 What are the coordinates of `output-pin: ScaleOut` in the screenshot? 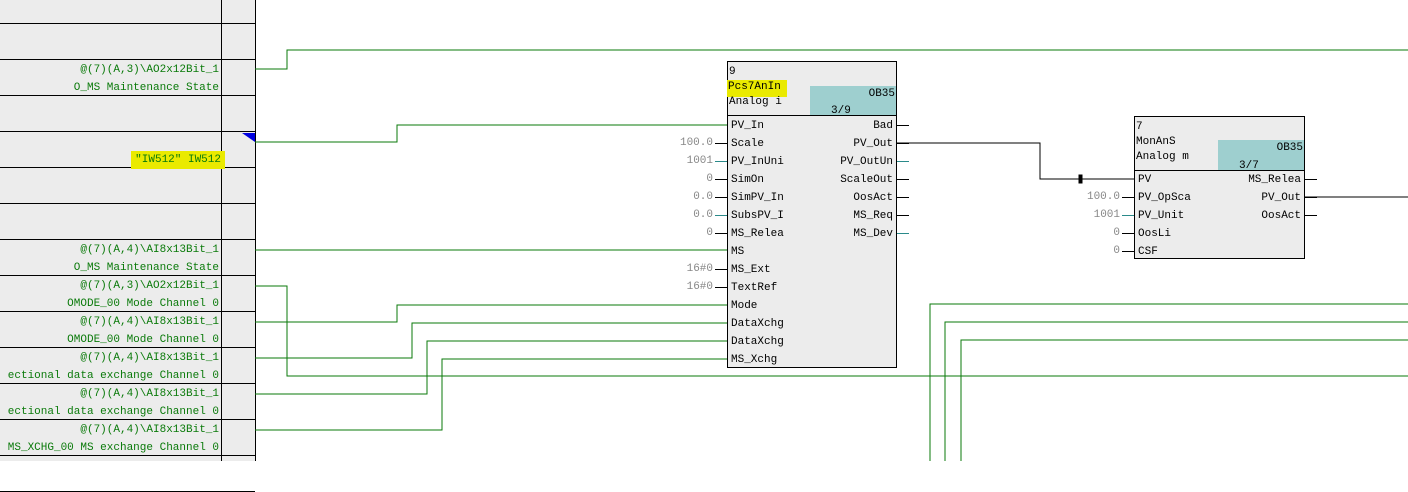 It's located at (866, 180).